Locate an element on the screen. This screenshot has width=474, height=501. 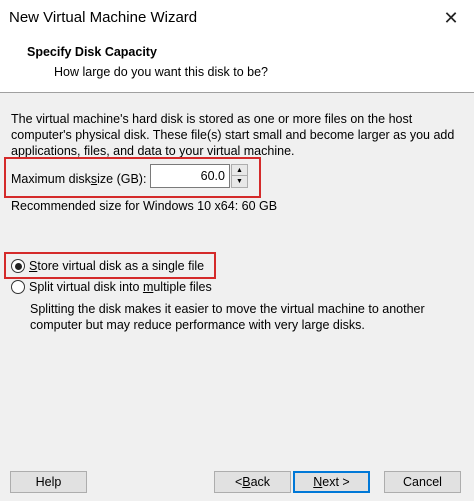
single-file-radio is located at coordinates (18, 266).